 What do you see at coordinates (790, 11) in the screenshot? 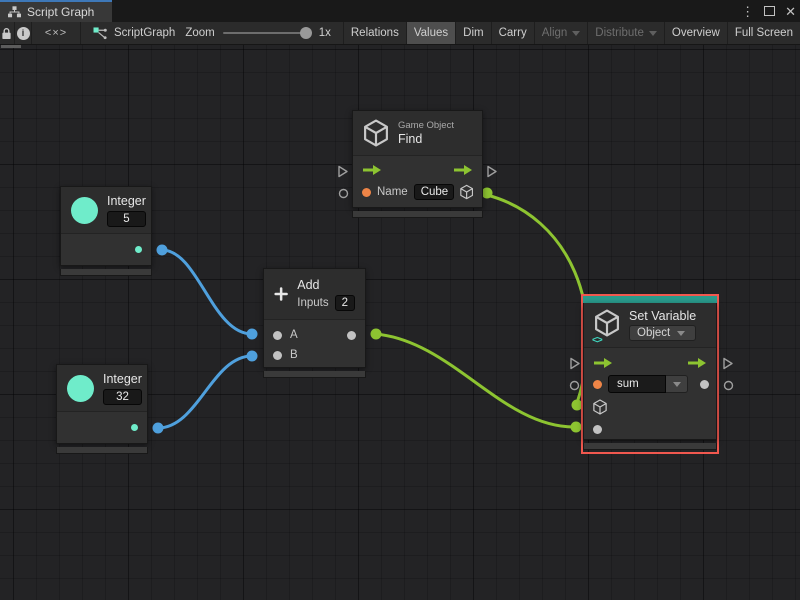
I see `close-icon: ✕` at bounding box center [790, 11].